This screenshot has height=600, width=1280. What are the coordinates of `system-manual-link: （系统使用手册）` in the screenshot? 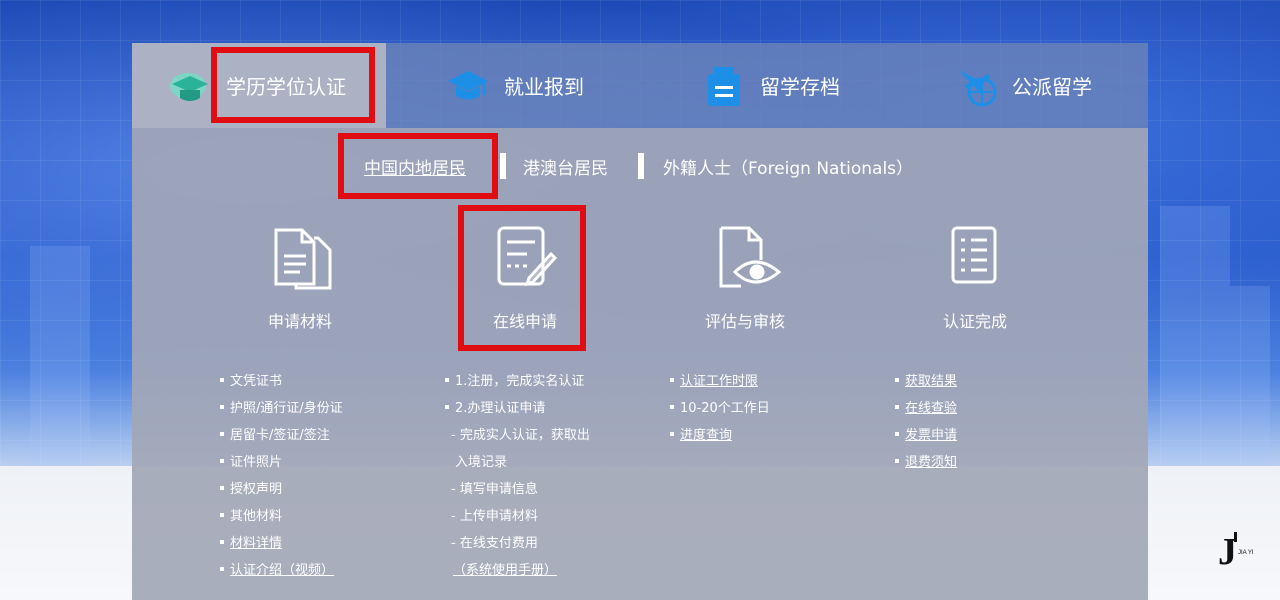 It's located at (517, 574).